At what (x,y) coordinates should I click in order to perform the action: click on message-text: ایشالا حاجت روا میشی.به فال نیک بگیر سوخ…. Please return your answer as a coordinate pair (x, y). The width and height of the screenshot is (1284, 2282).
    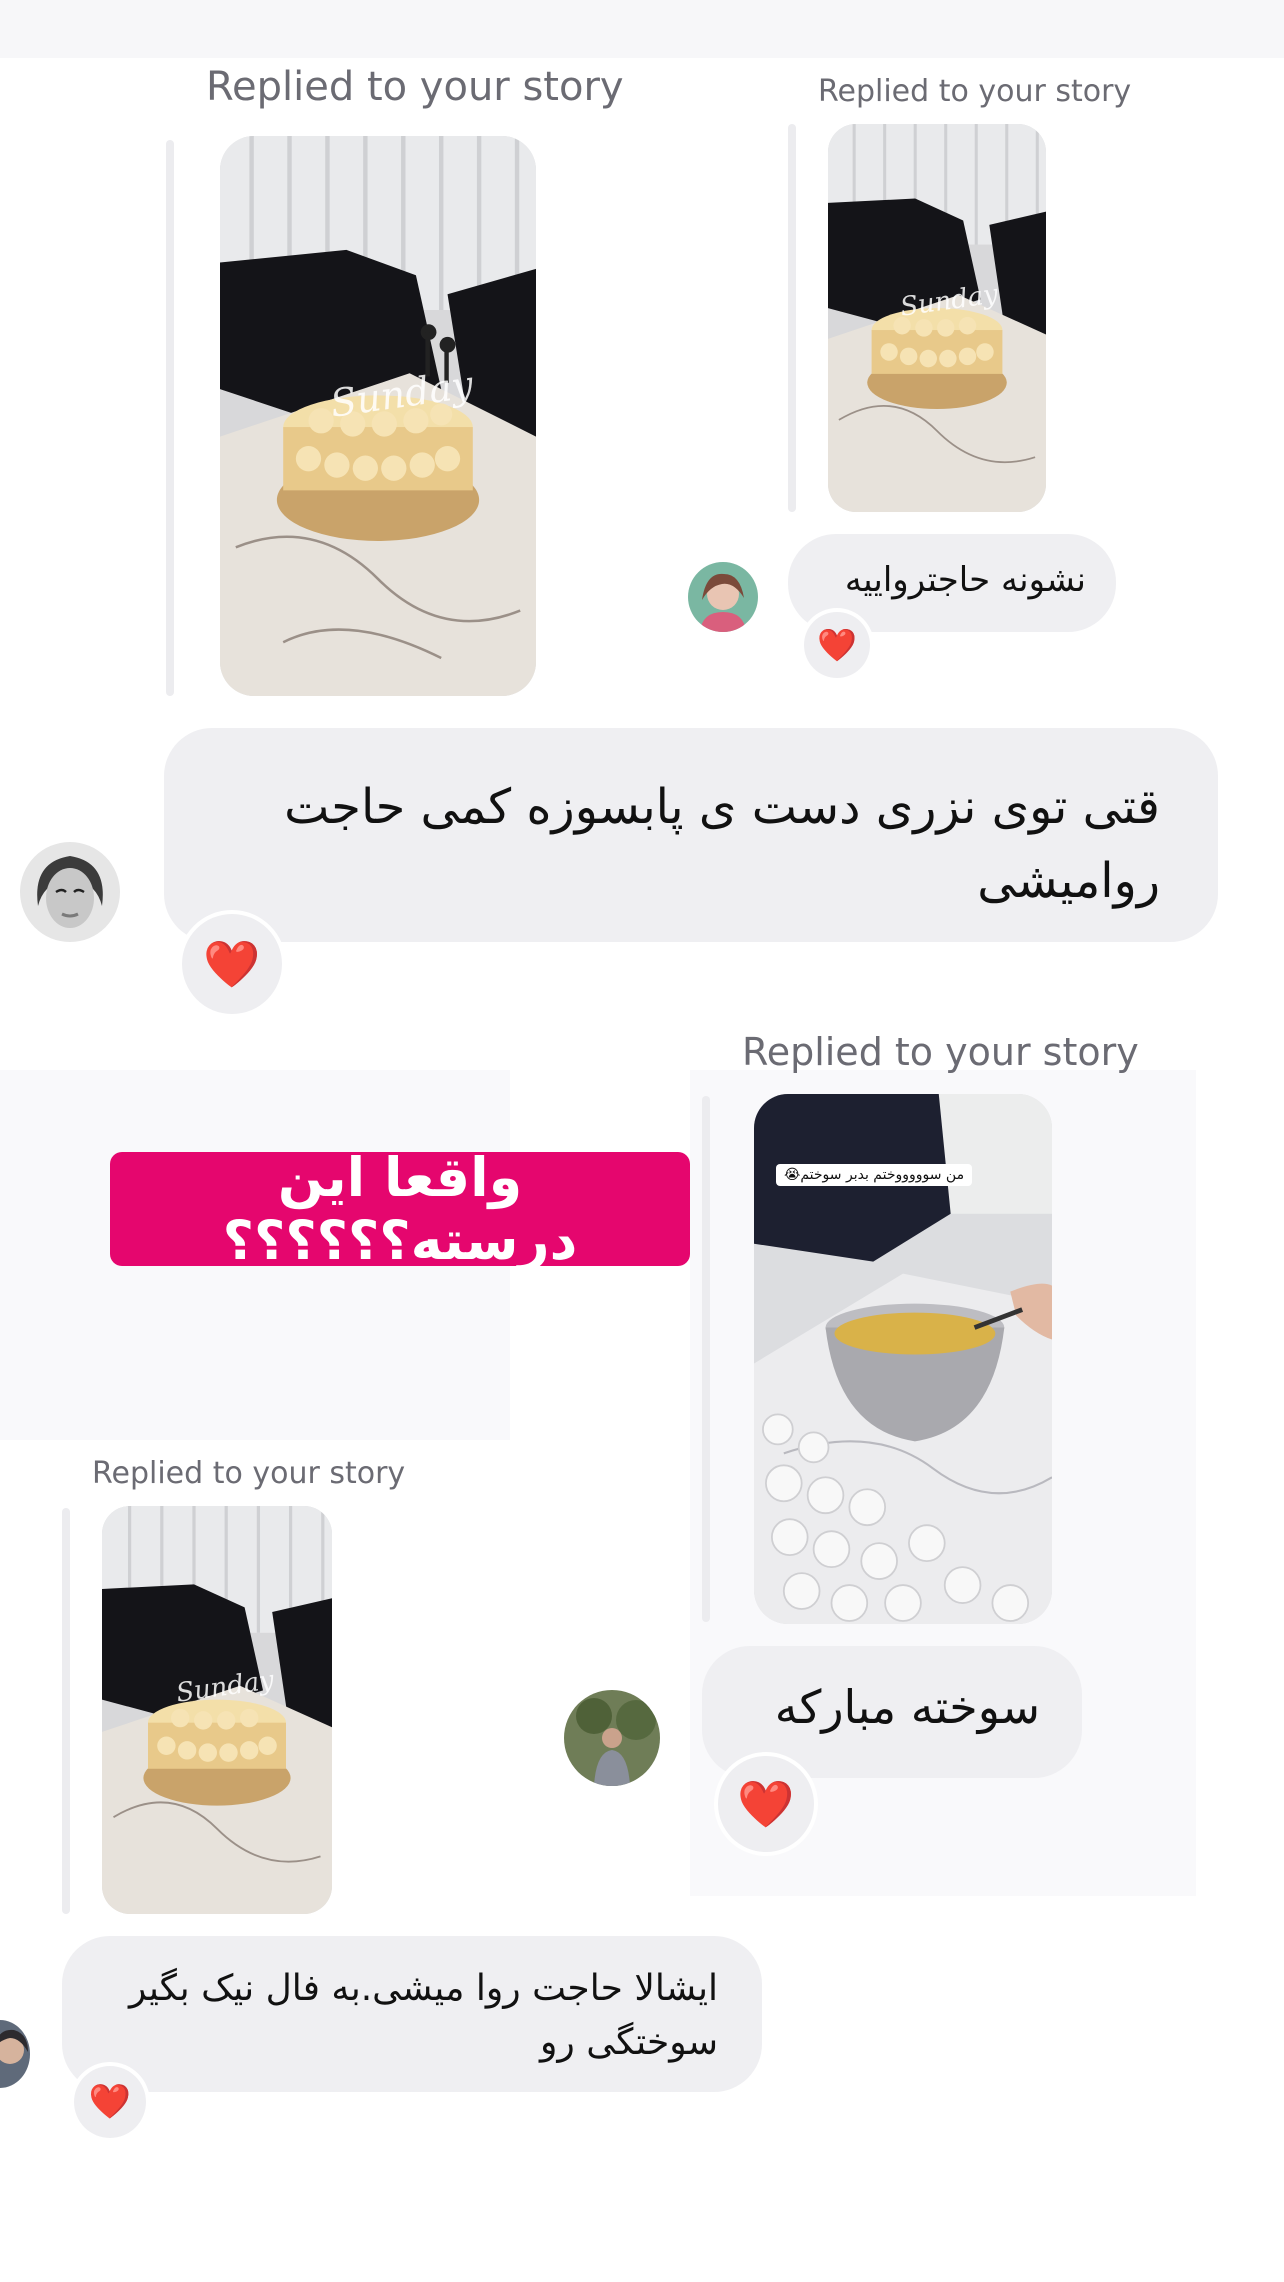
    Looking at the image, I should click on (423, 2015).